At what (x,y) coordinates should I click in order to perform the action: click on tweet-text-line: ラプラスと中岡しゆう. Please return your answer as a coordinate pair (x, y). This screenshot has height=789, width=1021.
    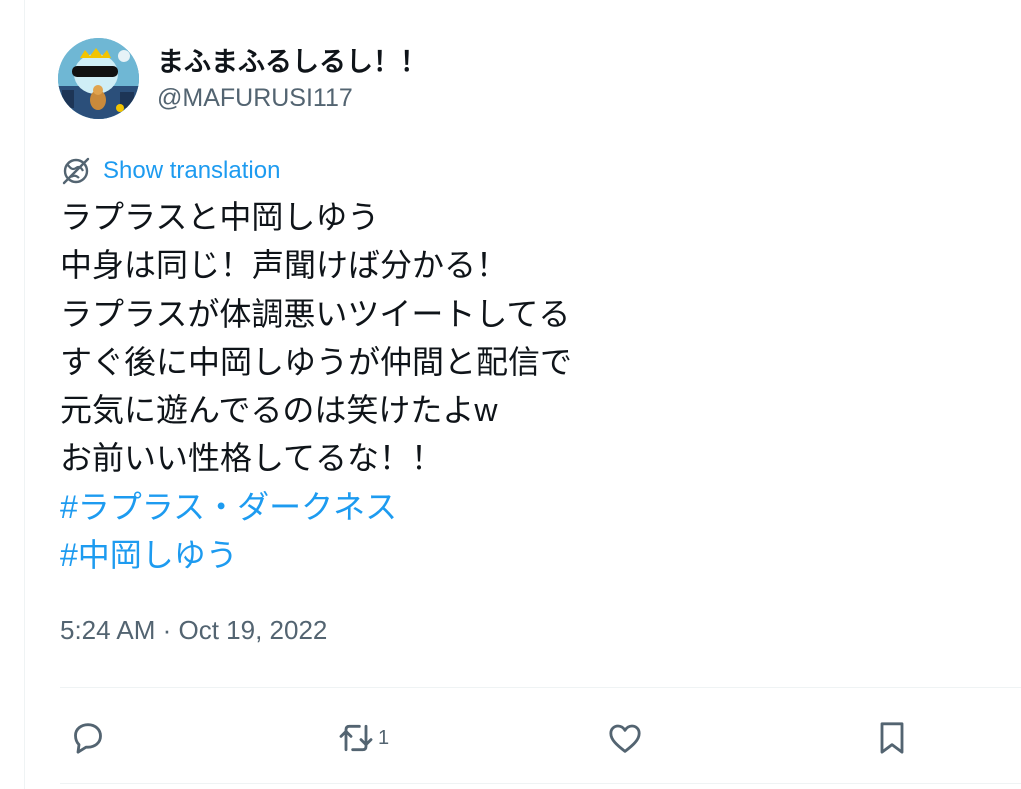
    Looking at the image, I should click on (220, 217).